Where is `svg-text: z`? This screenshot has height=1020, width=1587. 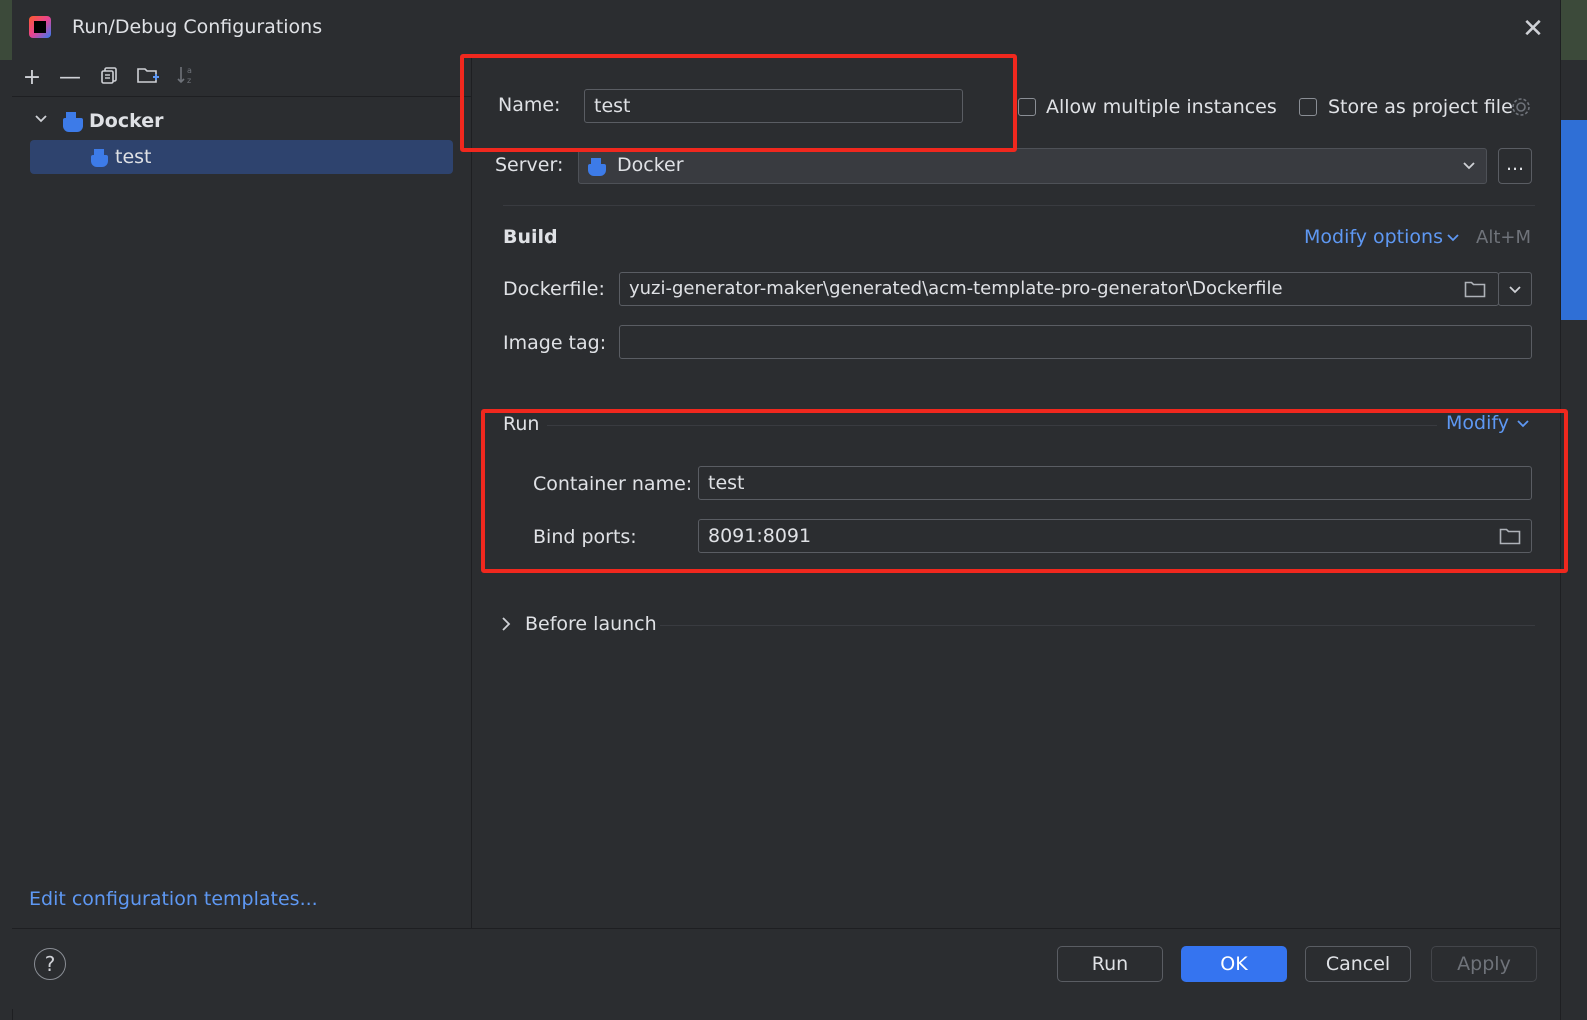
svg-text: z is located at coordinates (189, 80).